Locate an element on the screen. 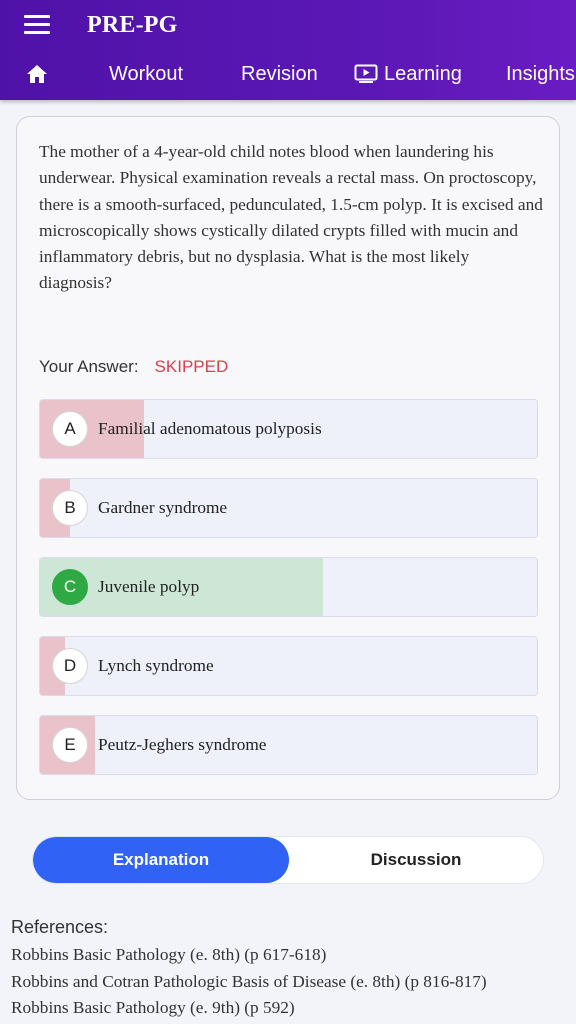  tv-play-icon is located at coordinates (366, 73).